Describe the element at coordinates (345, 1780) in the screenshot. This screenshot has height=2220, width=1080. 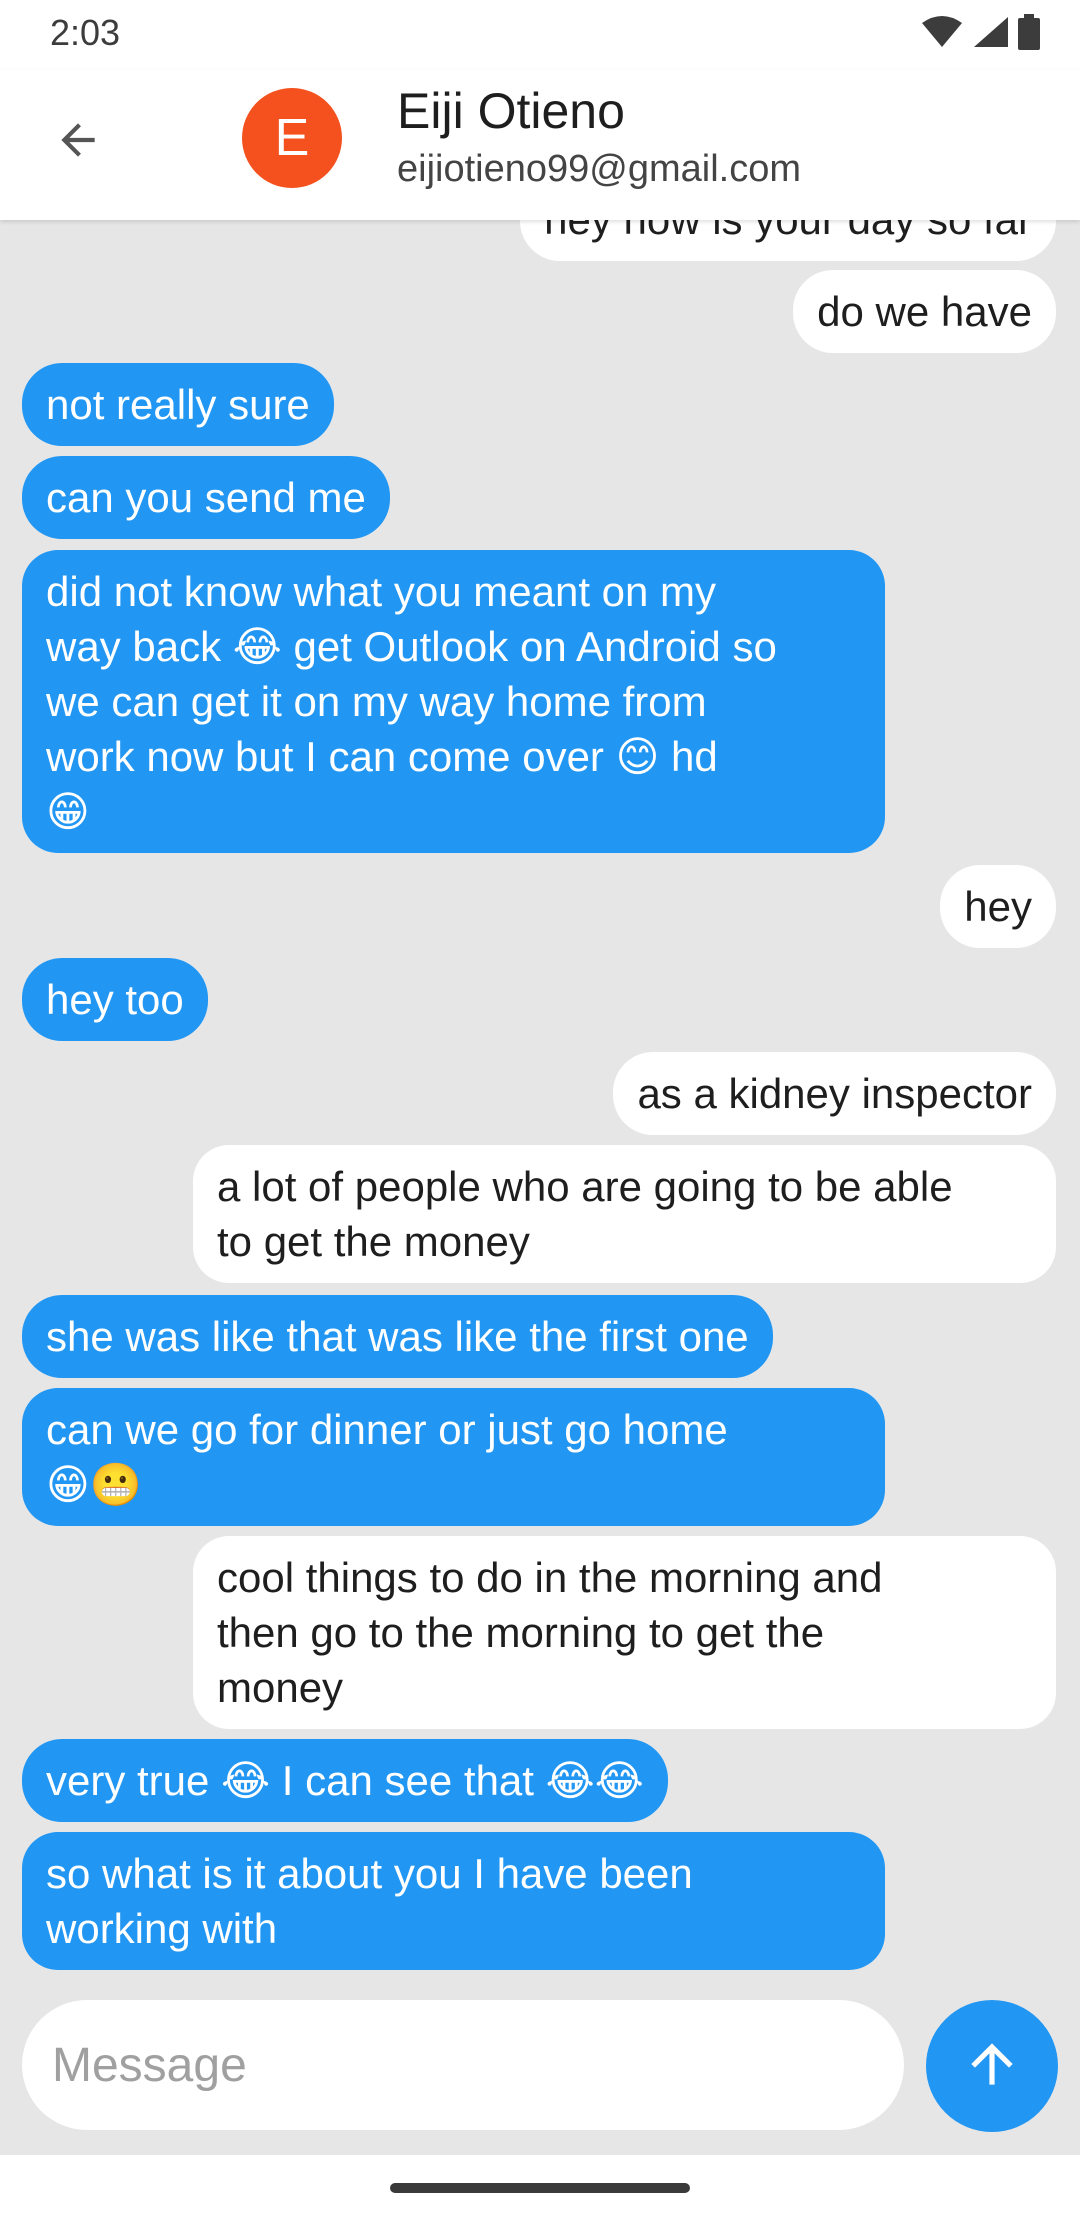
I see `message-bubble: very true 😂 I can see that 😂😂` at that location.